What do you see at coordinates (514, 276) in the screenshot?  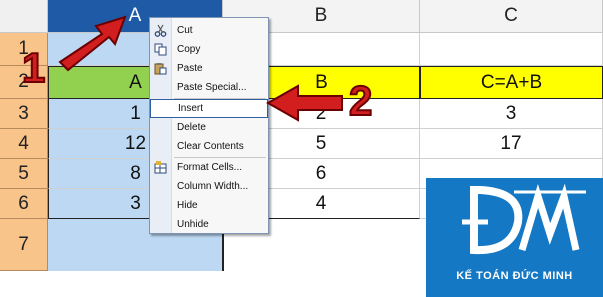 I see `logo-text: KẾ TOÁN ĐỨC MINH` at bounding box center [514, 276].